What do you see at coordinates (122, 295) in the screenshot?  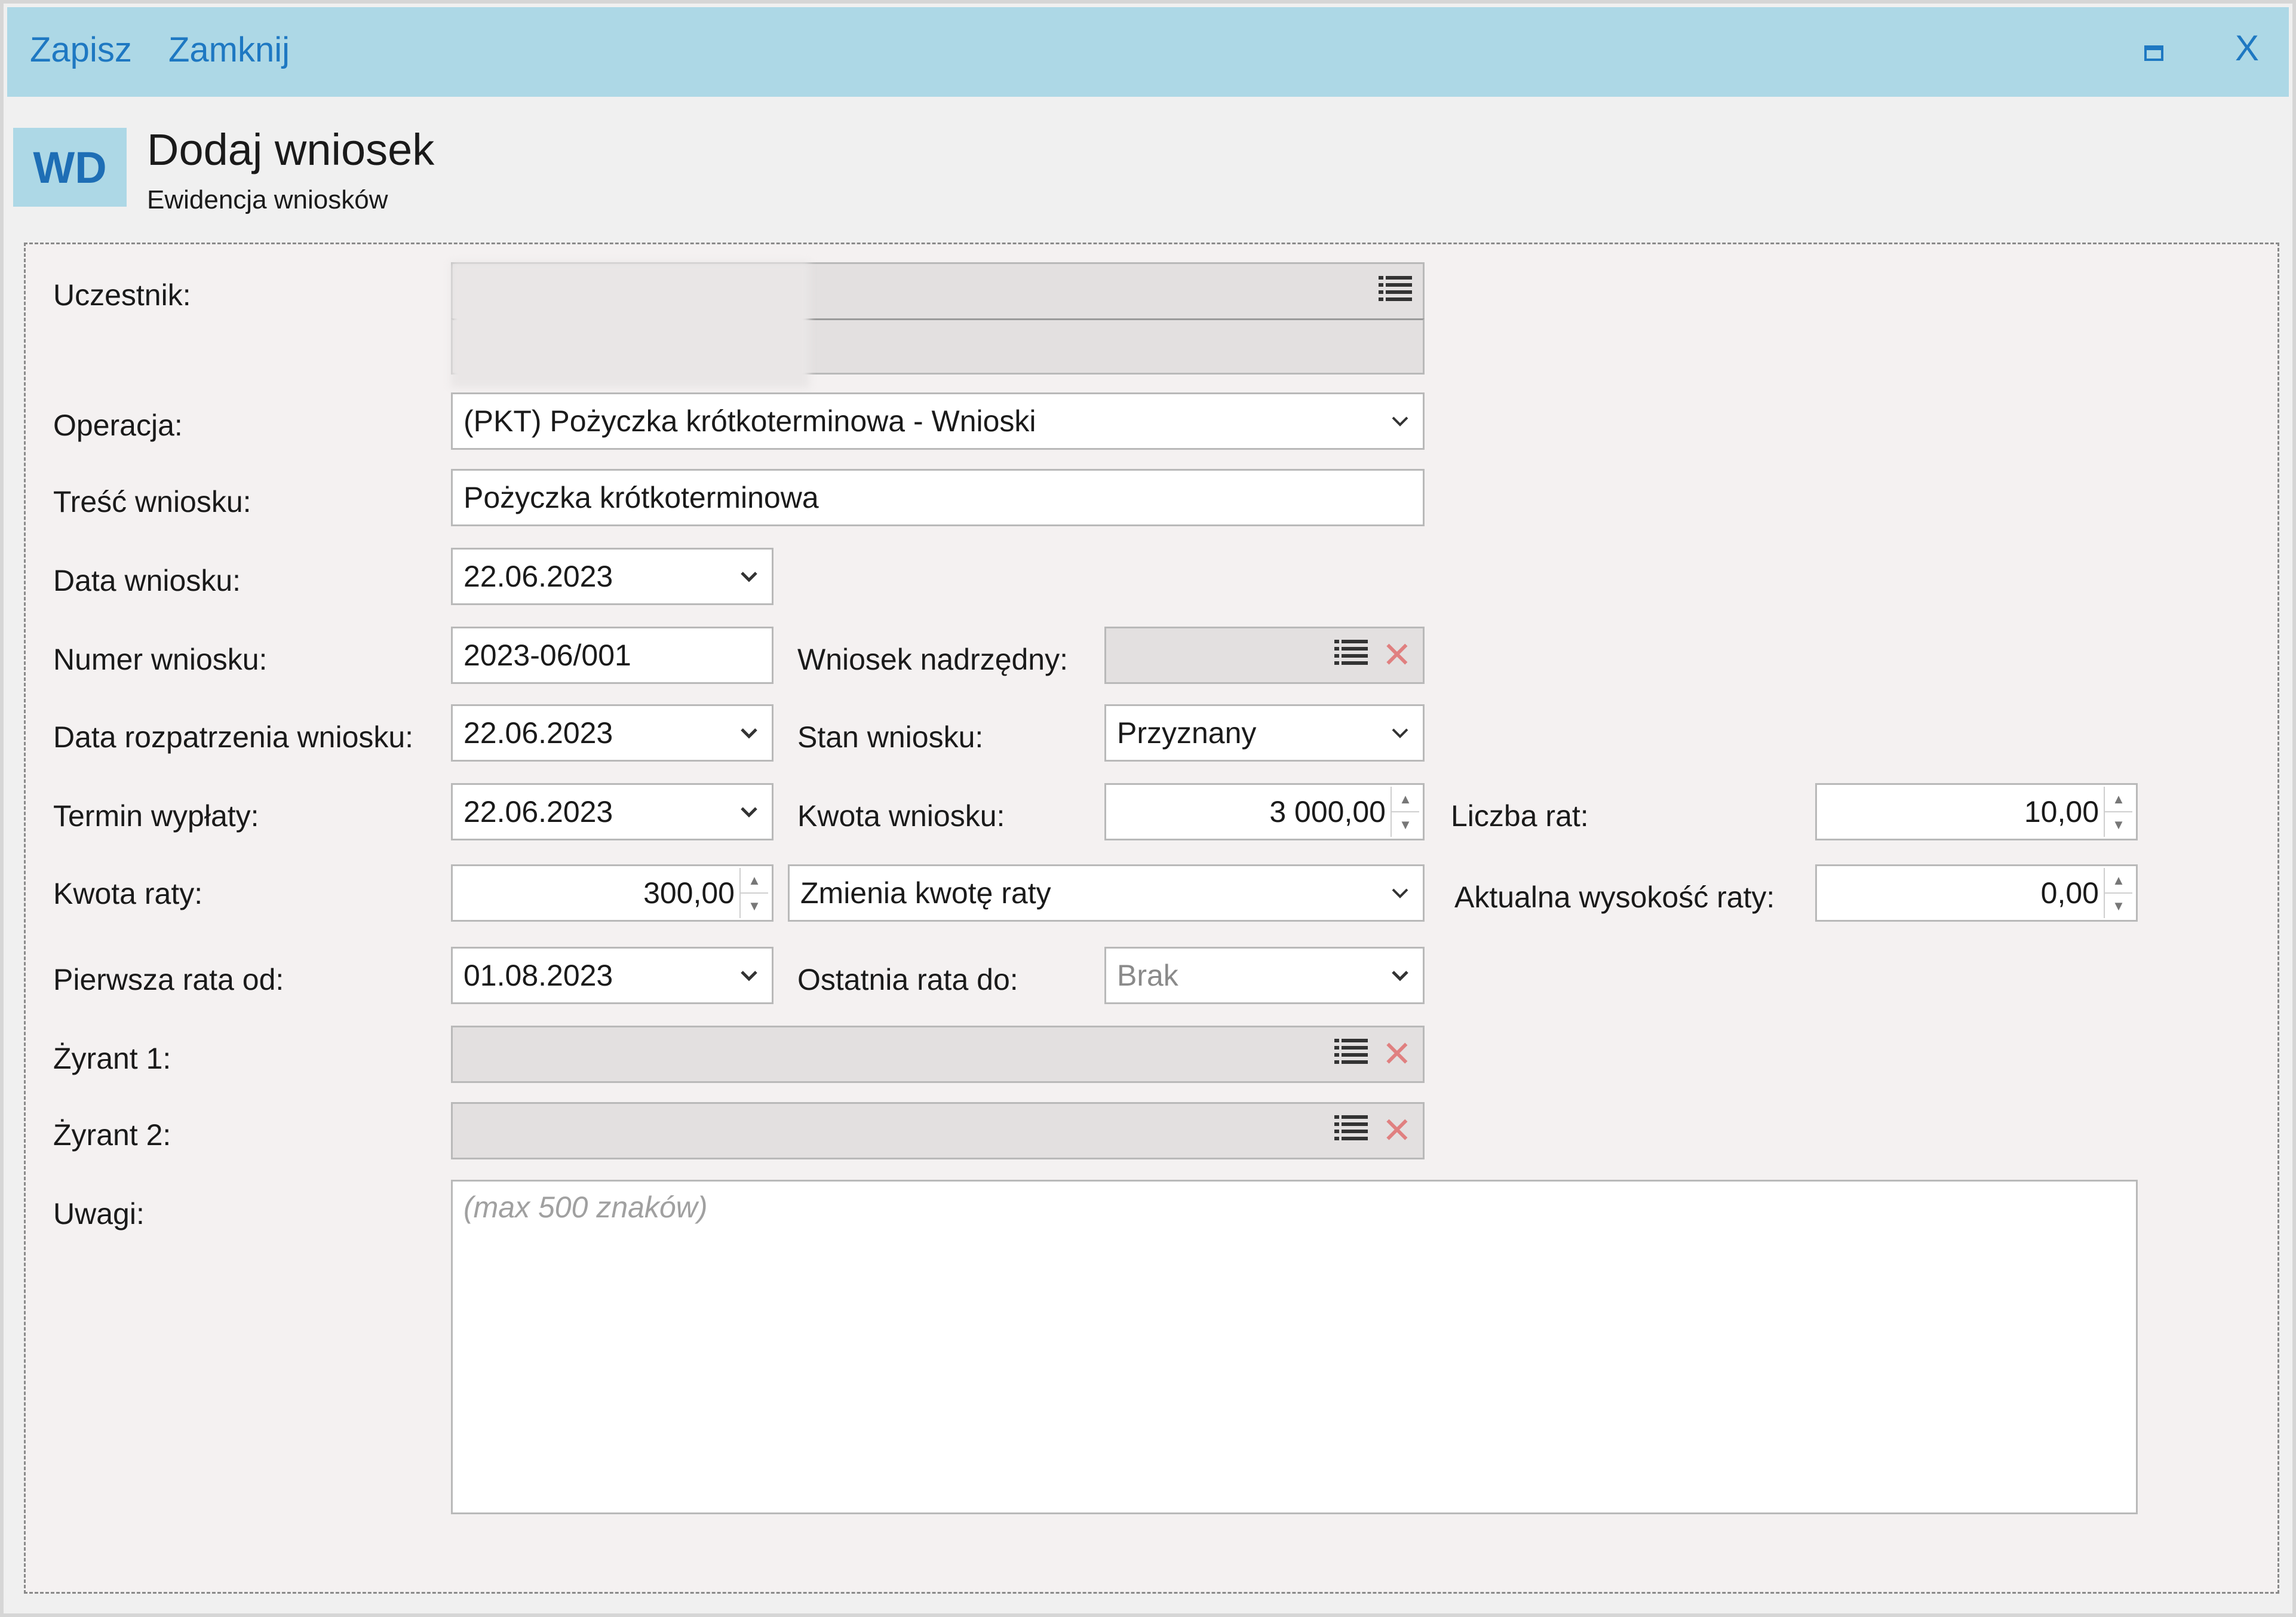 I see `participant-label: Uczestnik:` at bounding box center [122, 295].